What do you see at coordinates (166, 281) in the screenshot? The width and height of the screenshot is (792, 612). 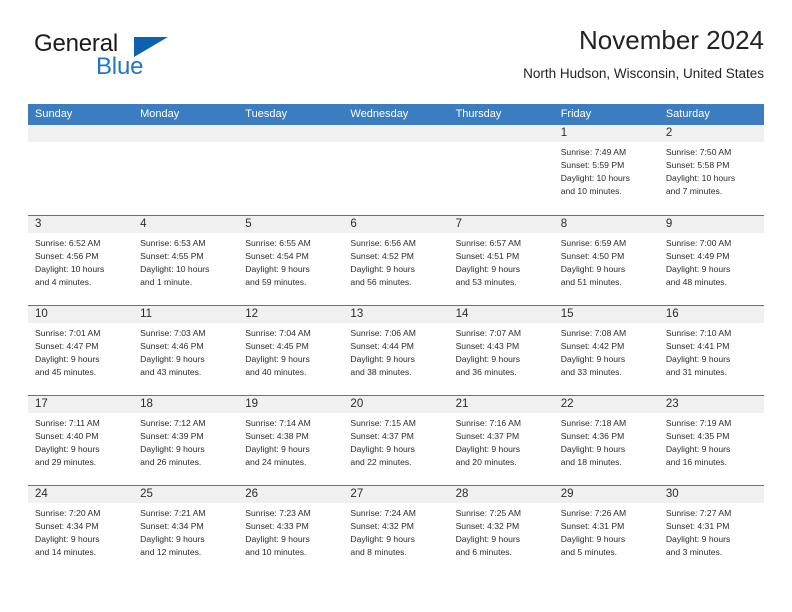 I see `daylight-duration-line2: and 1 minute.` at bounding box center [166, 281].